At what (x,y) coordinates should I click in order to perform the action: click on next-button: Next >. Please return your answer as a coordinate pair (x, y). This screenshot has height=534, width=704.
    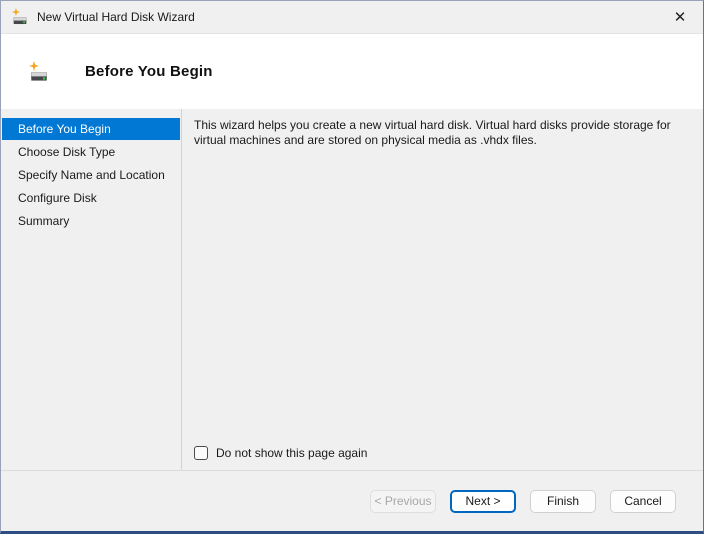
    Looking at the image, I should click on (483, 501).